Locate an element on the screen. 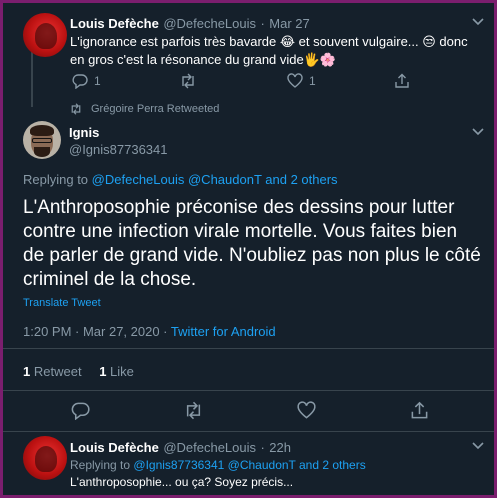 The height and width of the screenshot is (498, 497). replying-users-link: @DefecheLouis @ChaudonT is located at coordinates (177, 179).